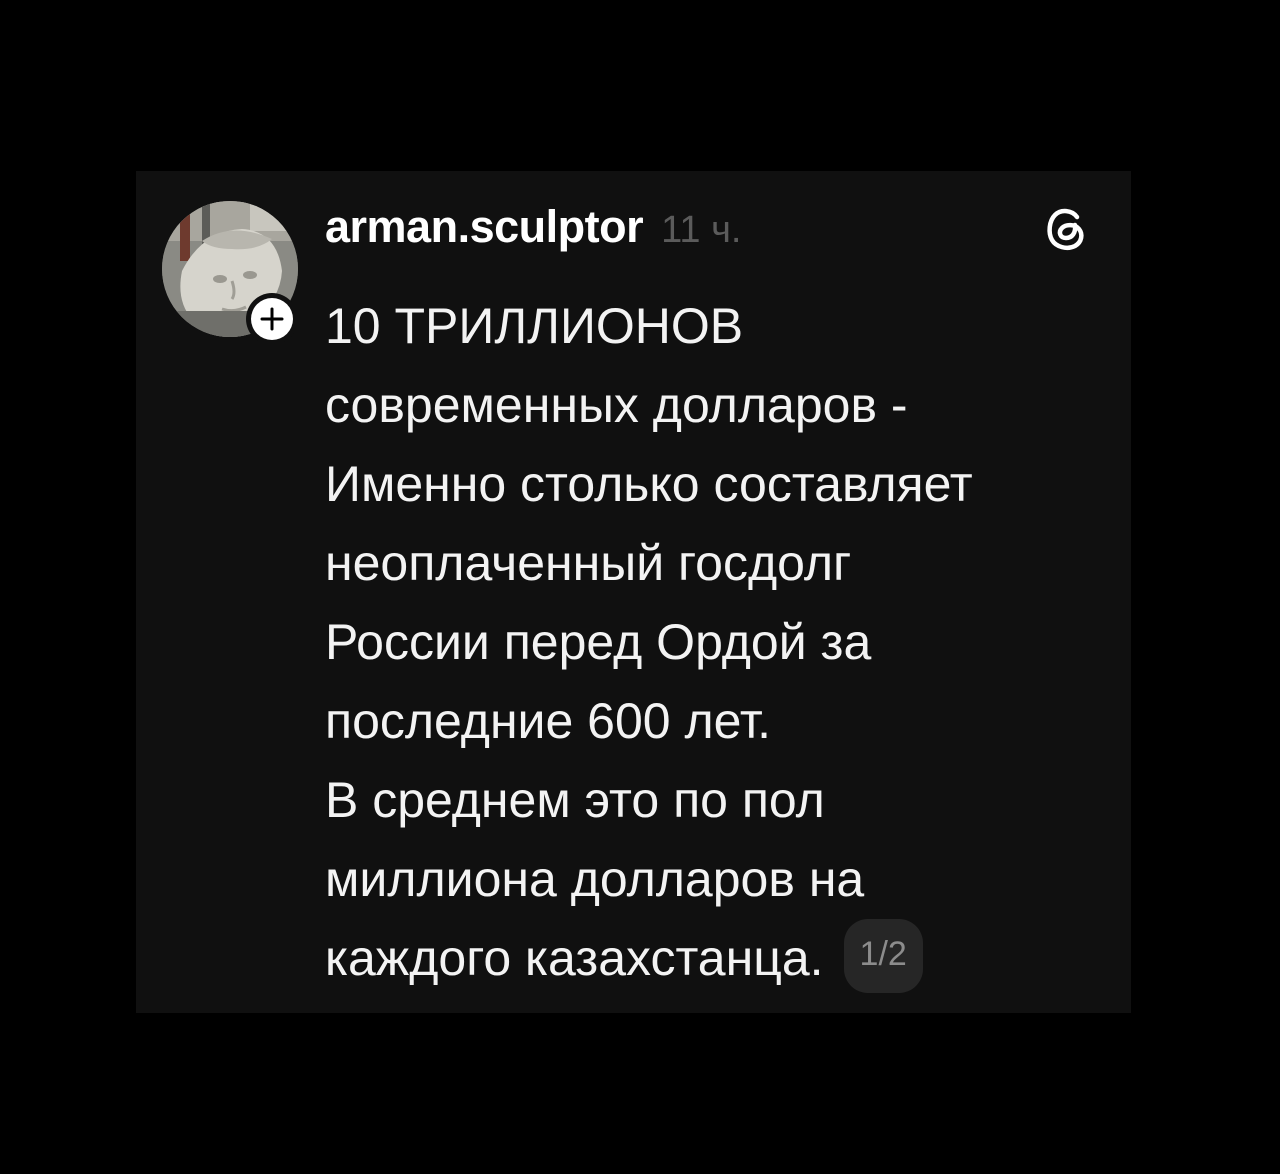 The image size is (1280, 1174). Describe the element at coordinates (883, 955) in the screenshot. I see `page-indicator-badge: 1/2` at that location.